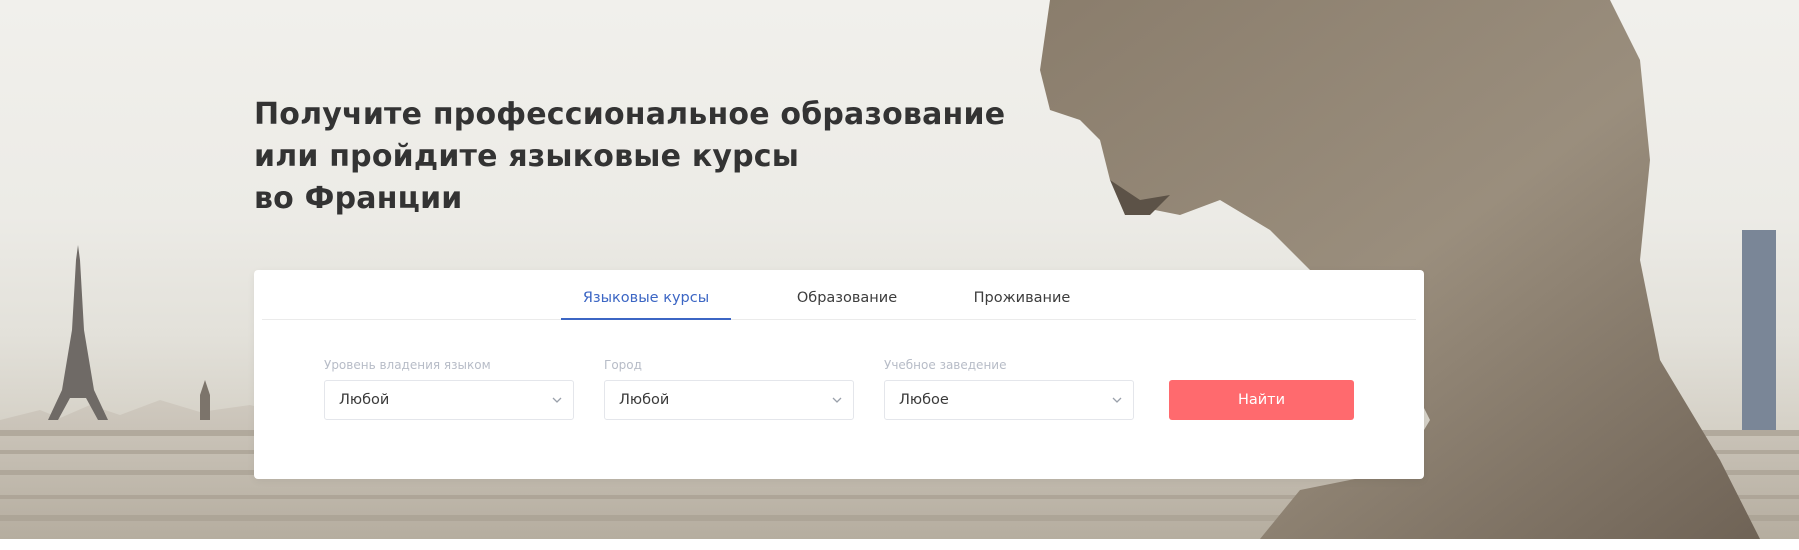  Describe the element at coordinates (646, 295) in the screenshot. I see `tab-language-courses: Языковые курсы` at that location.